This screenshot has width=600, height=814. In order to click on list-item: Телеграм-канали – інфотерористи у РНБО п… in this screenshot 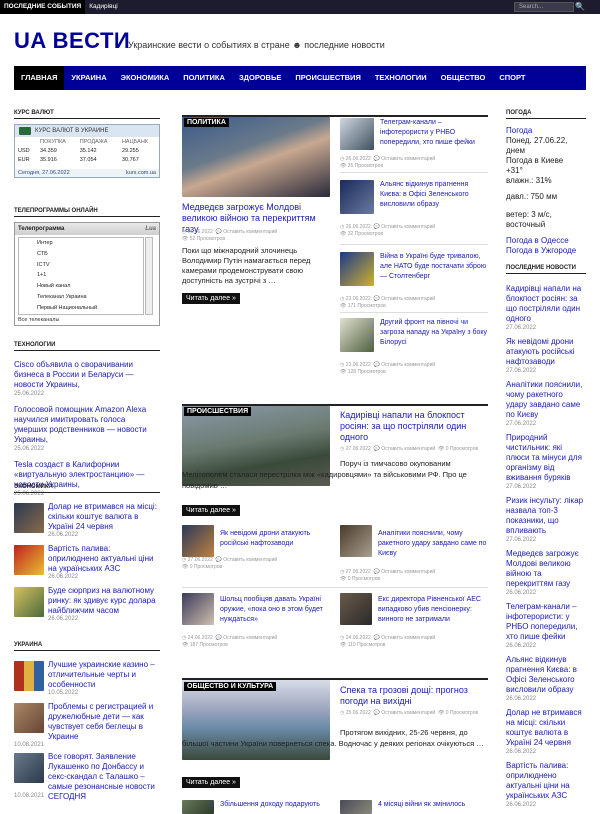, I will do `click(414, 143)`.